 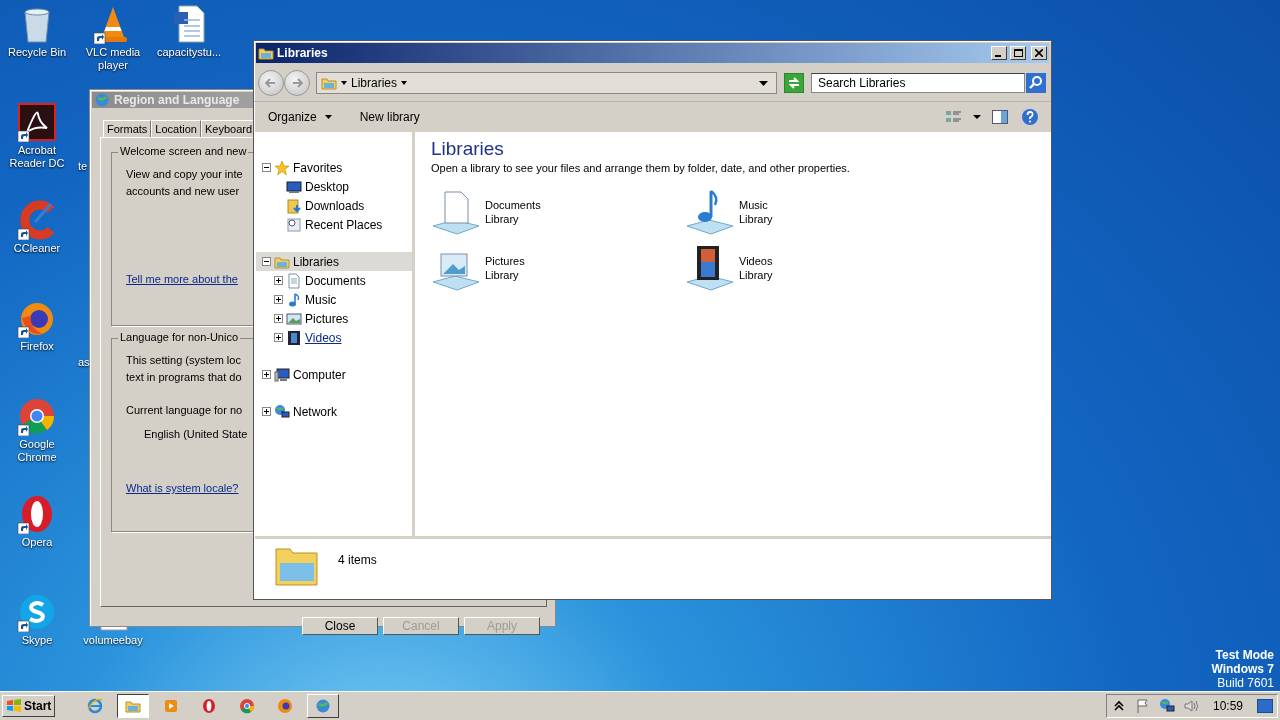 I want to click on recent-icon, so click(x=294, y=224).